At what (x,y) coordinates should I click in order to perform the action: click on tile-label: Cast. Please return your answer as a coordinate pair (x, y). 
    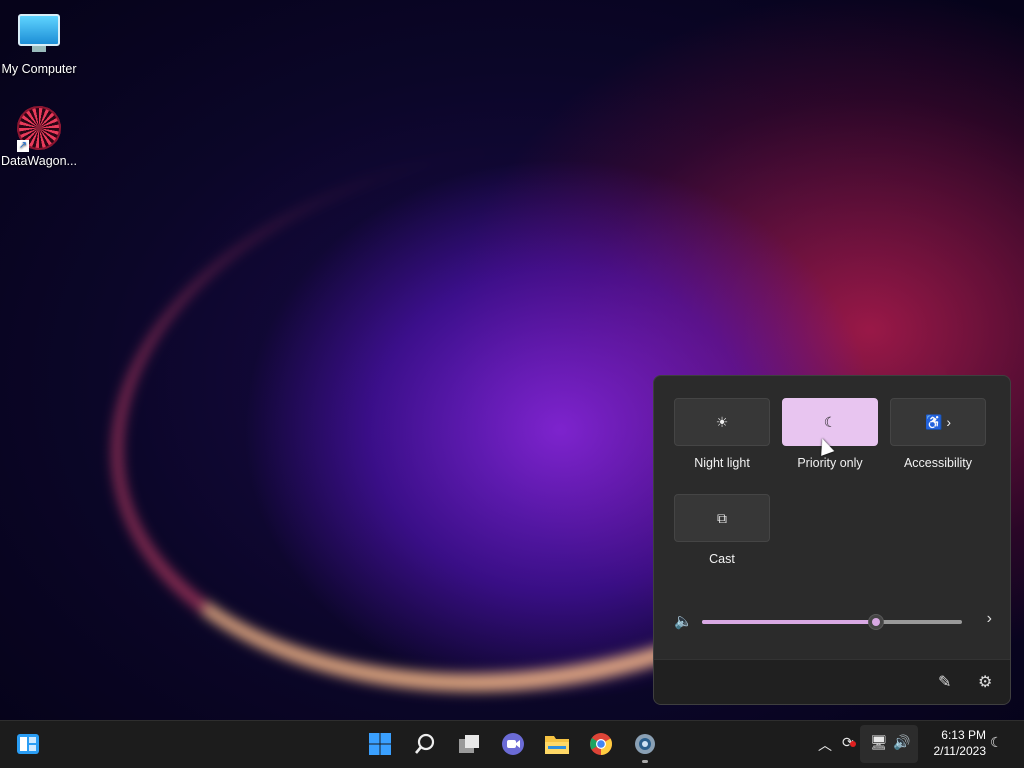
    Looking at the image, I should click on (722, 559).